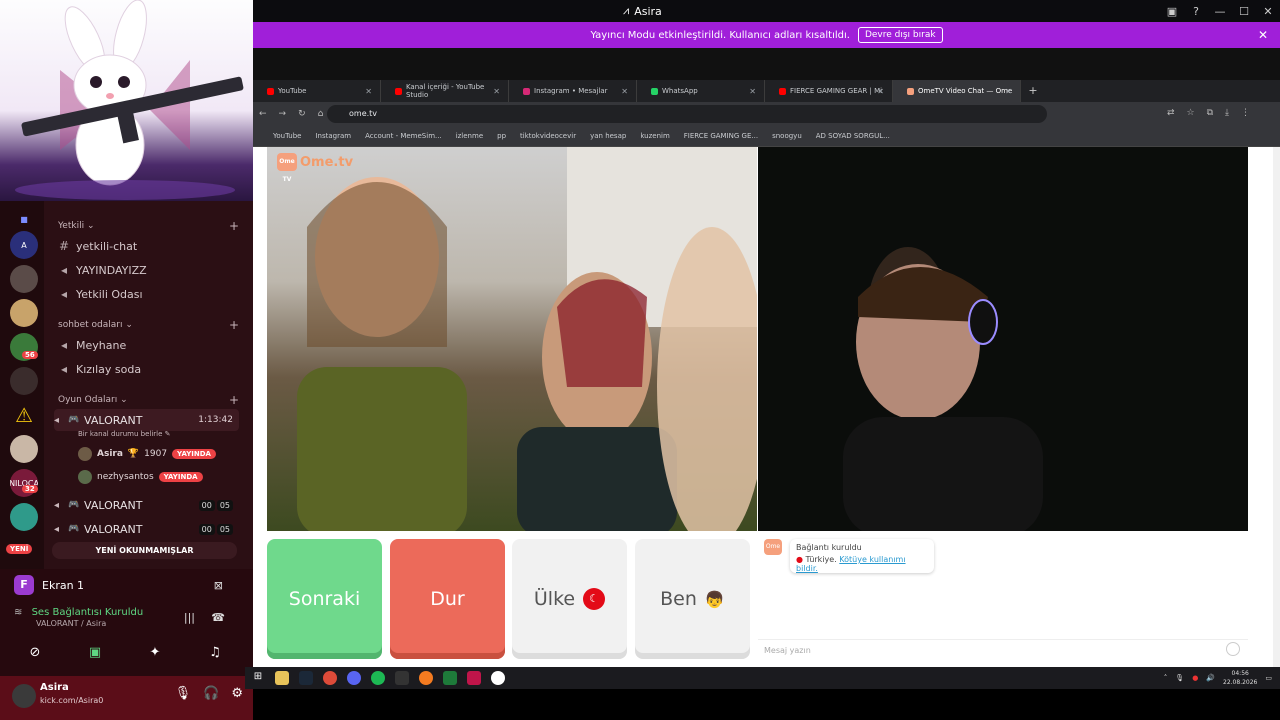 Image resolution: width=1280 pixels, height=720 pixels. What do you see at coordinates (306, 678) in the screenshot?
I see `steam-icon` at bounding box center [306, 678].